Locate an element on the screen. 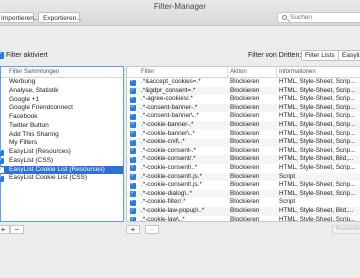 The image size is (360, 278). collection-item: EasyList Cookie List (CSS) is located at coordinates (61, 178).